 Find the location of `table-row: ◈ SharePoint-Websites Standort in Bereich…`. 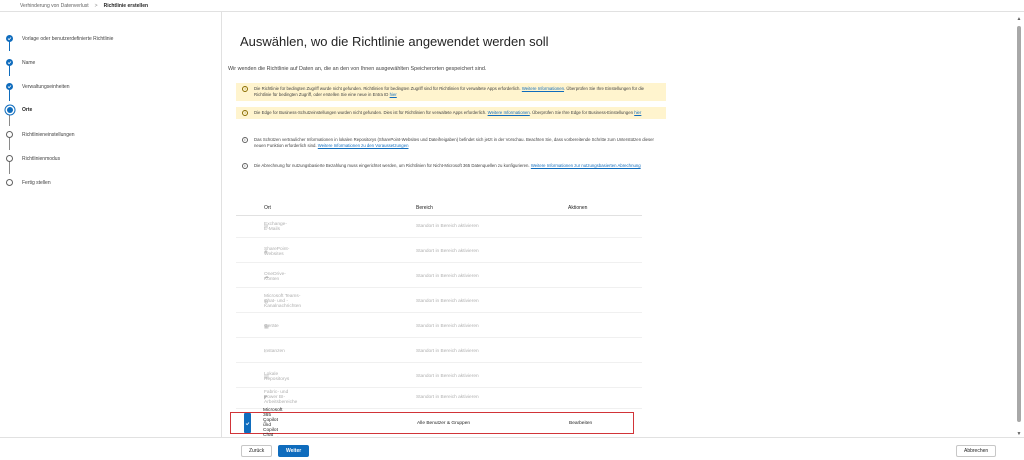

table-row: ◈ SharePoint-Websites Standort in Bereich… is located at coordinates (439, 252).